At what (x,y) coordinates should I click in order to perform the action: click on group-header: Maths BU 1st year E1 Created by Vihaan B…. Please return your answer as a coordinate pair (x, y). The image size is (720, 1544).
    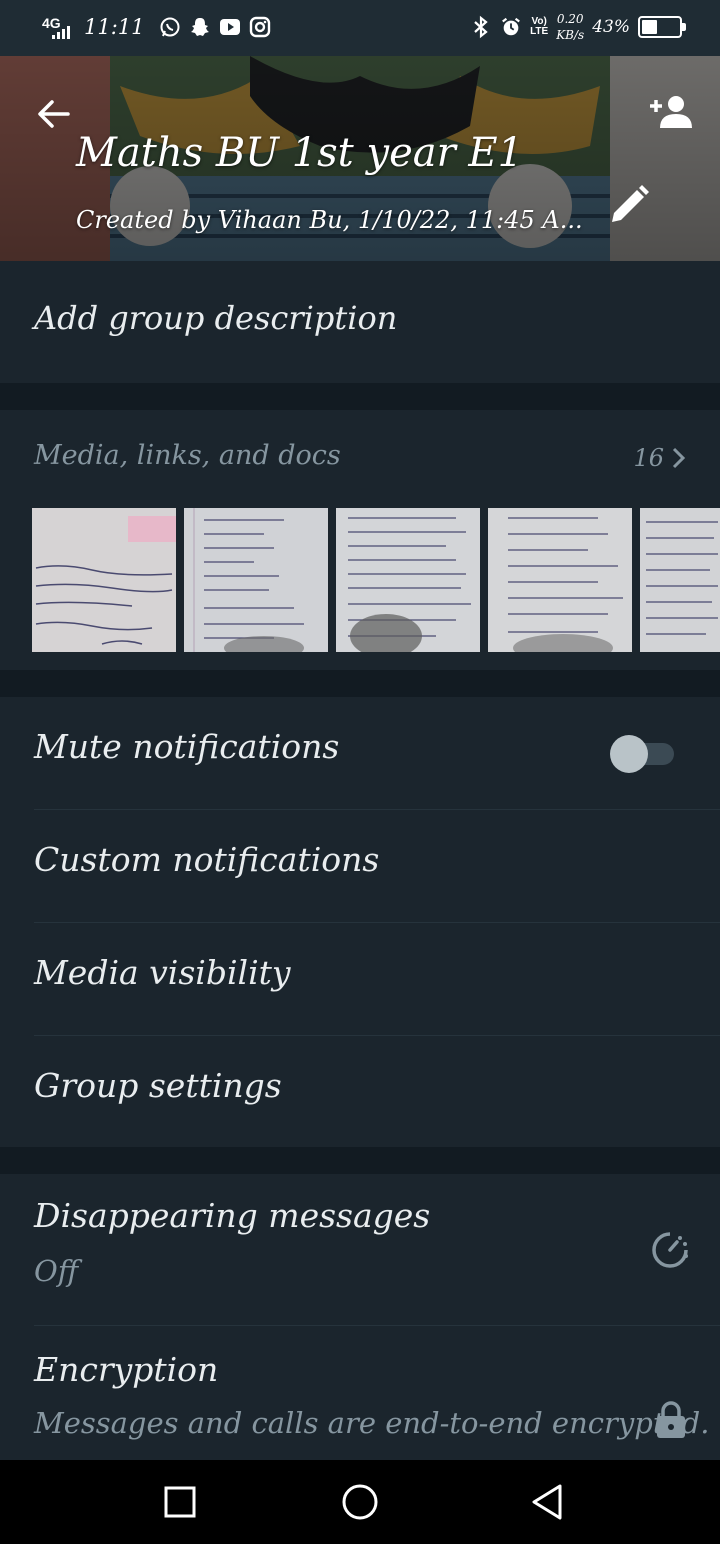
    Looking at the image, I should click on (360, 158).